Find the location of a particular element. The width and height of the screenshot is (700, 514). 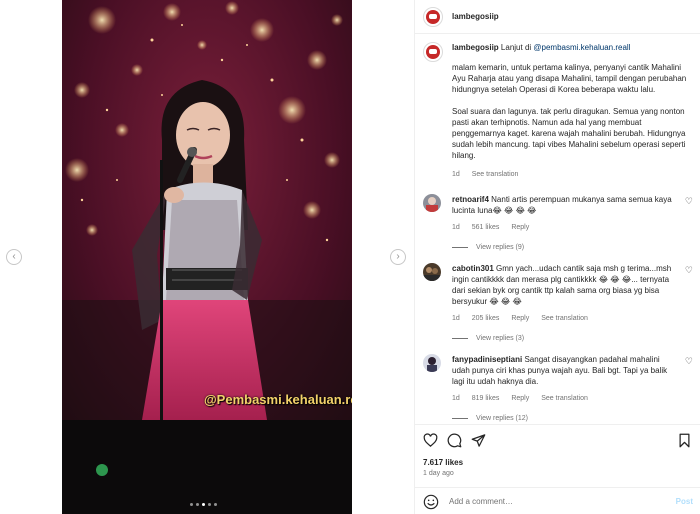

caption-mention-link: @pembasmi.kehaluan.reall is located at coordinates (581, 47).